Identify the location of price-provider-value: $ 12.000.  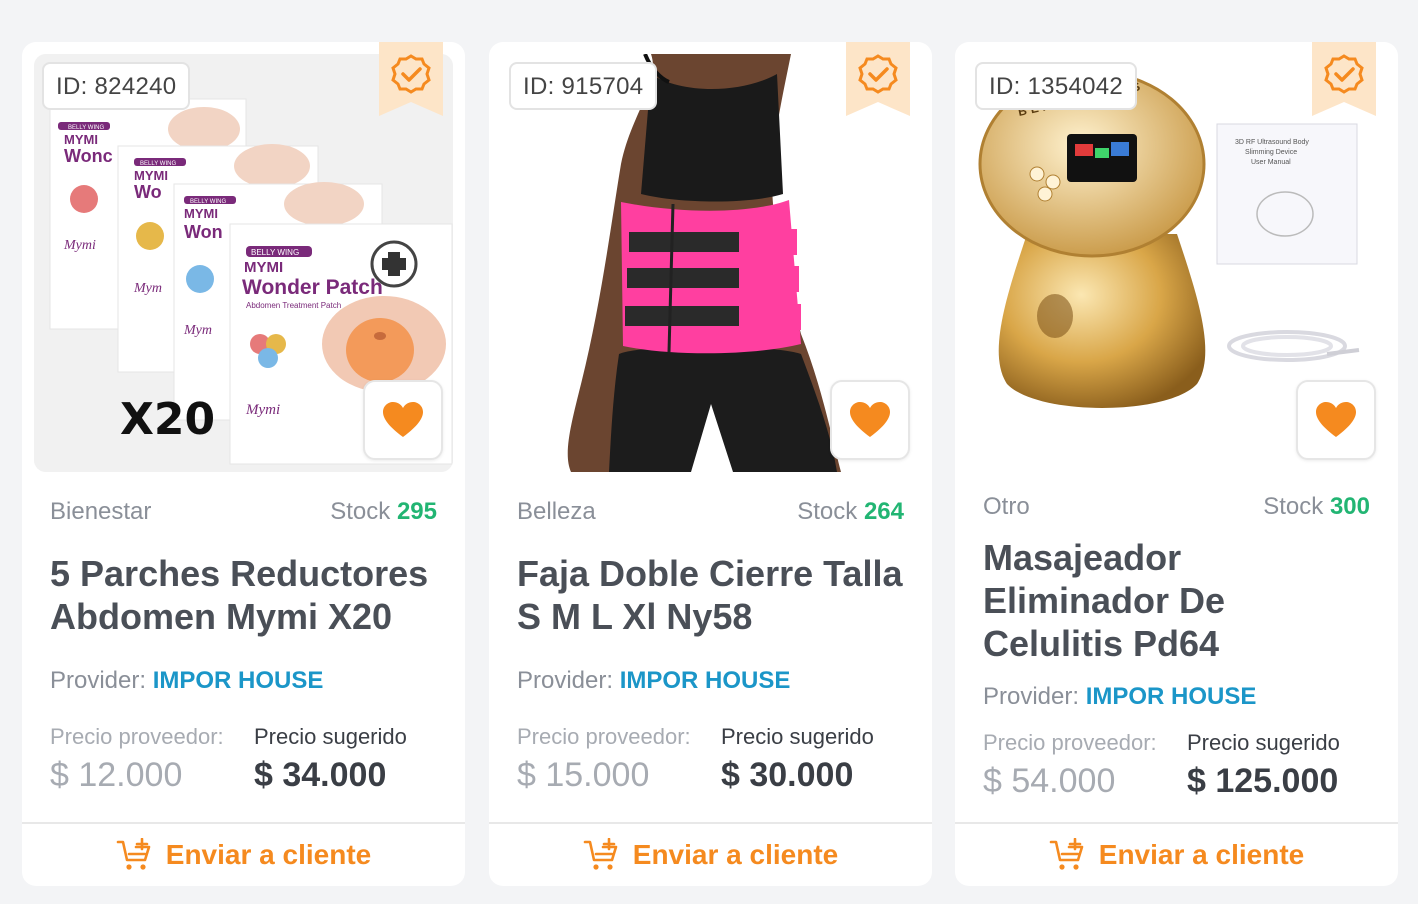
(116, 775).